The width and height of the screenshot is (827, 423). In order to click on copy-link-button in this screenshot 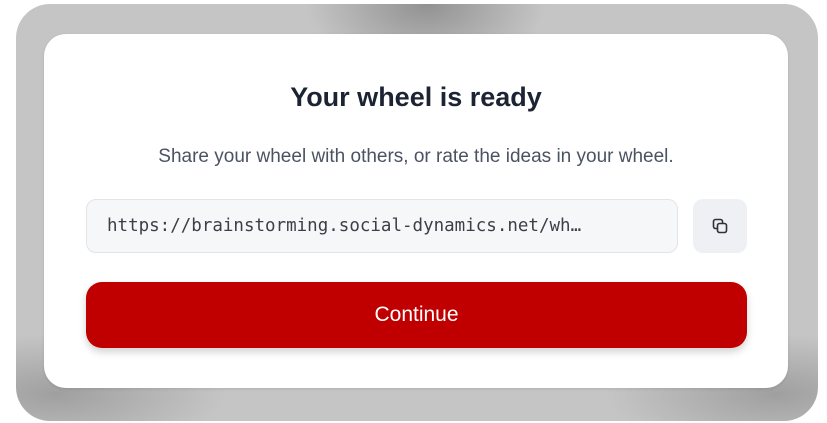, I will do `click(720, 226)`.